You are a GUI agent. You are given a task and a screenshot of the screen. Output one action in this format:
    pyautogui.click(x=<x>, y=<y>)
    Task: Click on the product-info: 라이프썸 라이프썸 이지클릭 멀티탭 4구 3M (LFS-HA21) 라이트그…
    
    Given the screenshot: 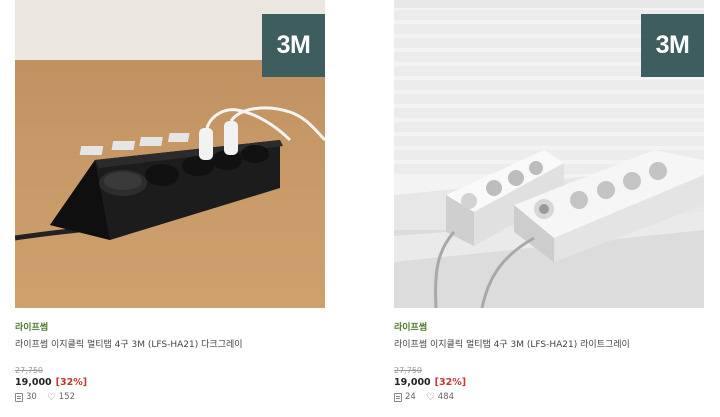 What is the action you would take?
    pyautogui.click(x=549, y=362)
    